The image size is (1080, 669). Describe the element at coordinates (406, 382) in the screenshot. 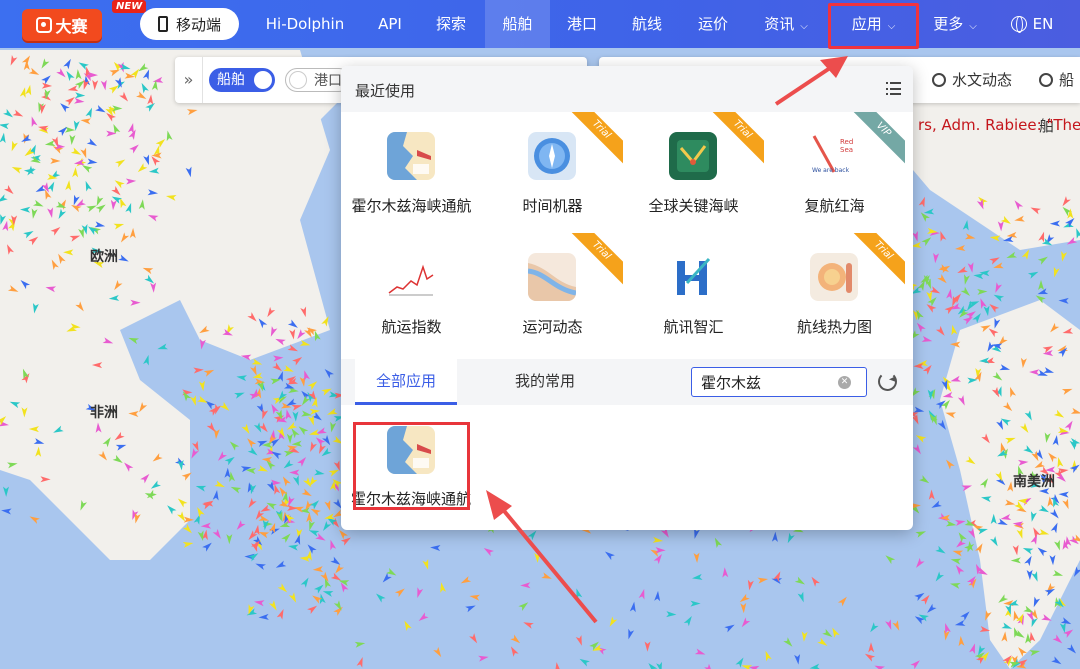

I see `tab-all-apps: 全部应用` at that location.